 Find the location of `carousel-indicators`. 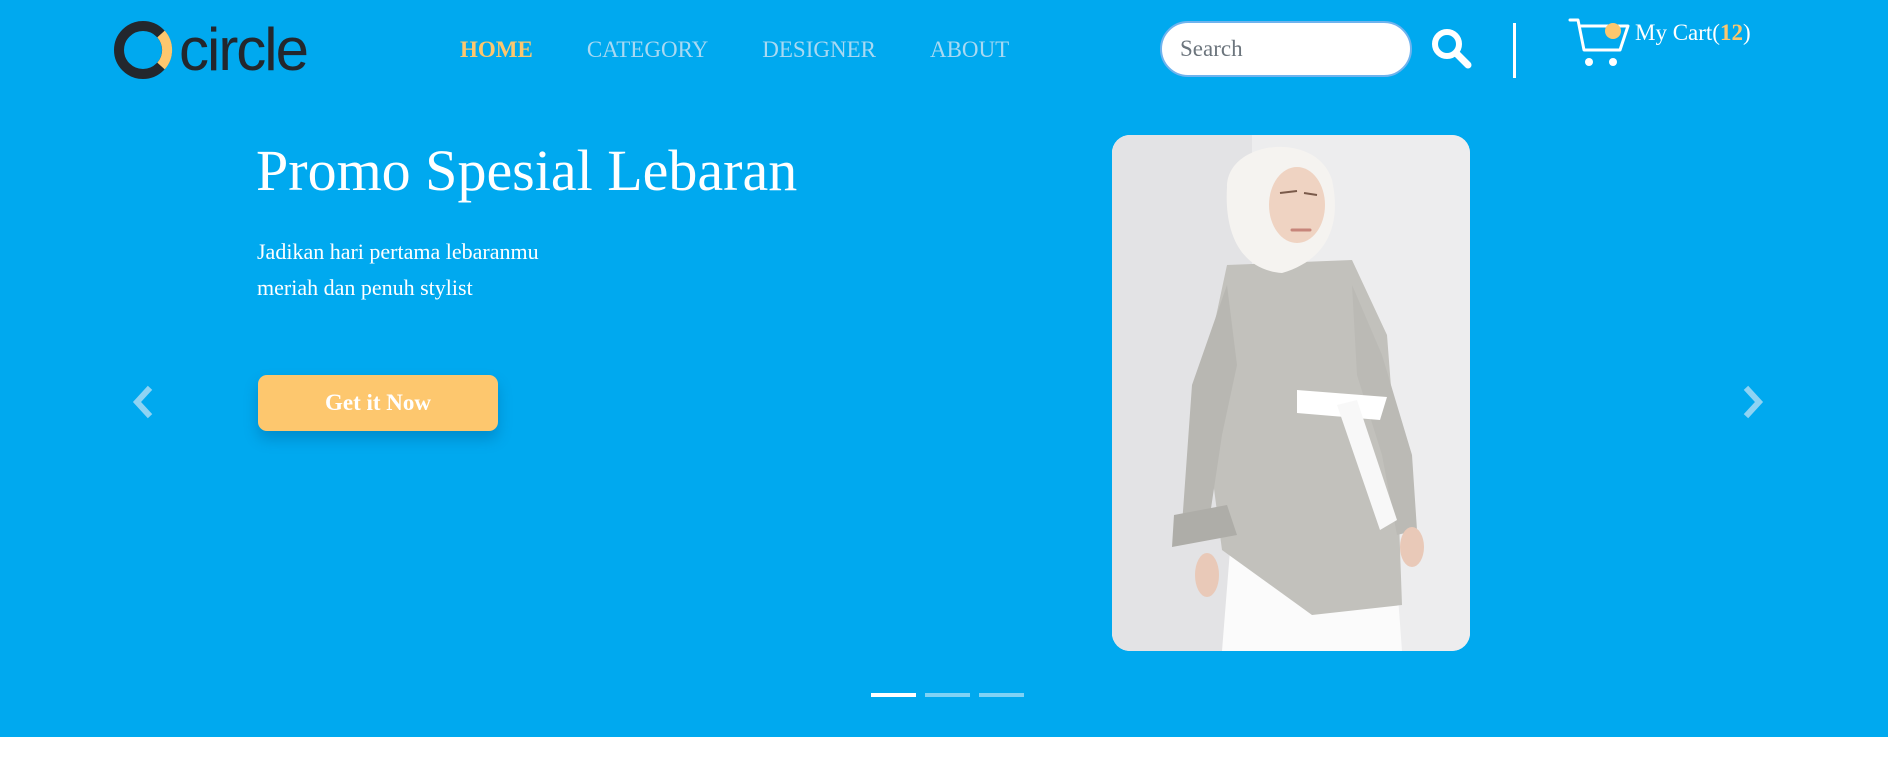

carousel-indicators is located at coordinates (952, 695).